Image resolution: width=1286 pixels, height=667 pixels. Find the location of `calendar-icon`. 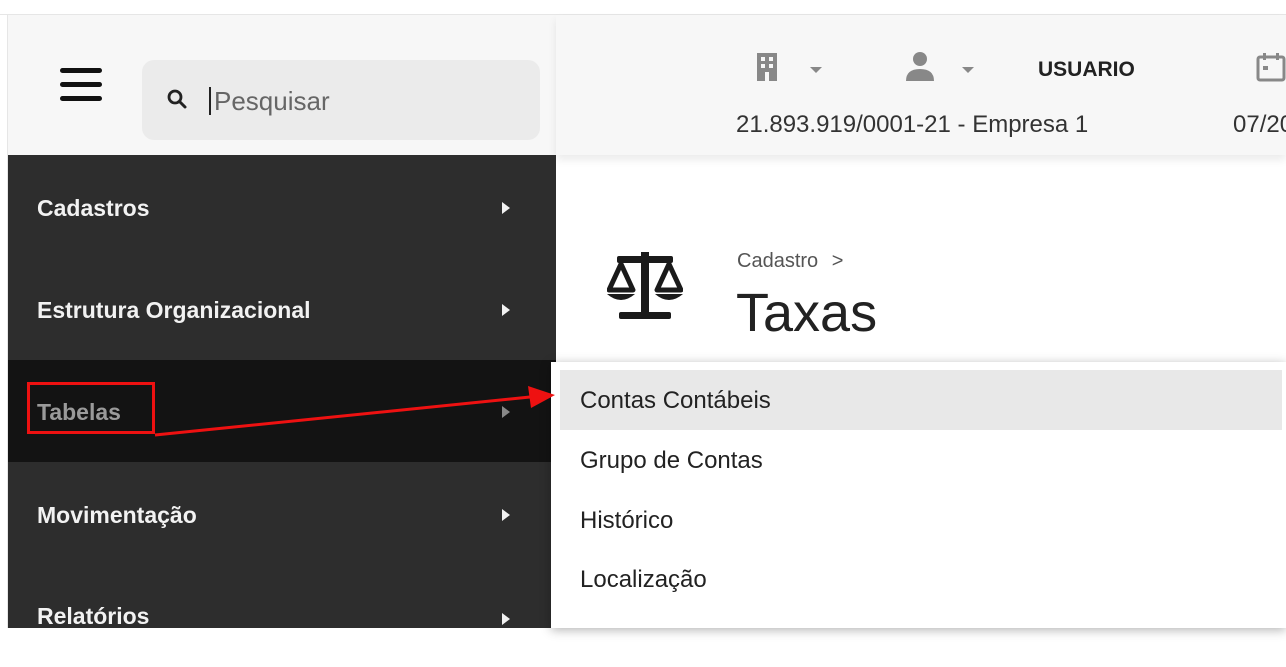

calendar-icon is located at coordinates (1271, 67).